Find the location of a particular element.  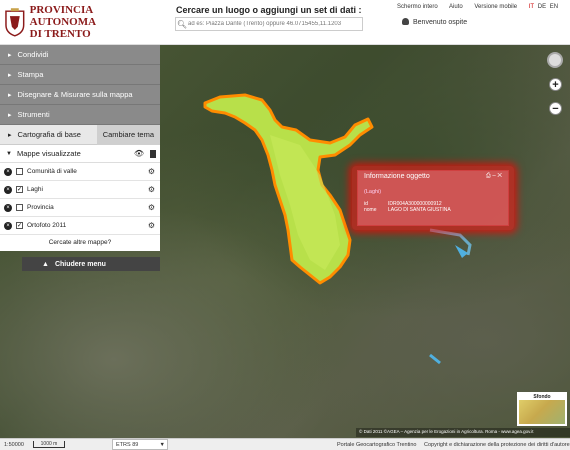

layer-label: Comunità di valle is located at coordinates (52, 171).